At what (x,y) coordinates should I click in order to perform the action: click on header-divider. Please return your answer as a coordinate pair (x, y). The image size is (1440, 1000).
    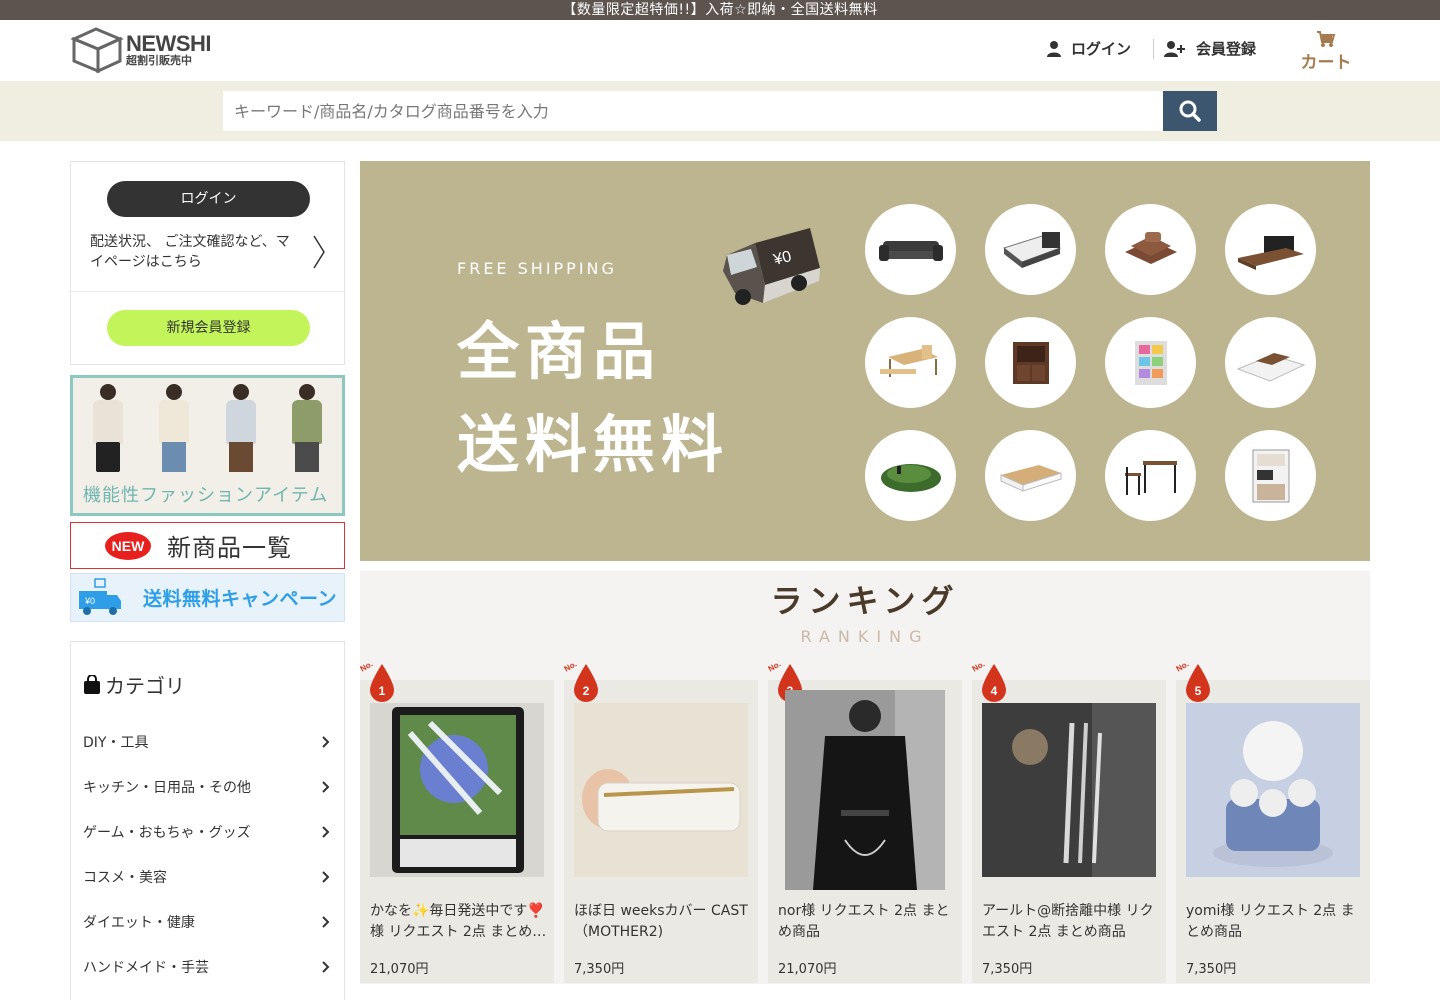
    Looking at the image, I should click on (1153, 48).